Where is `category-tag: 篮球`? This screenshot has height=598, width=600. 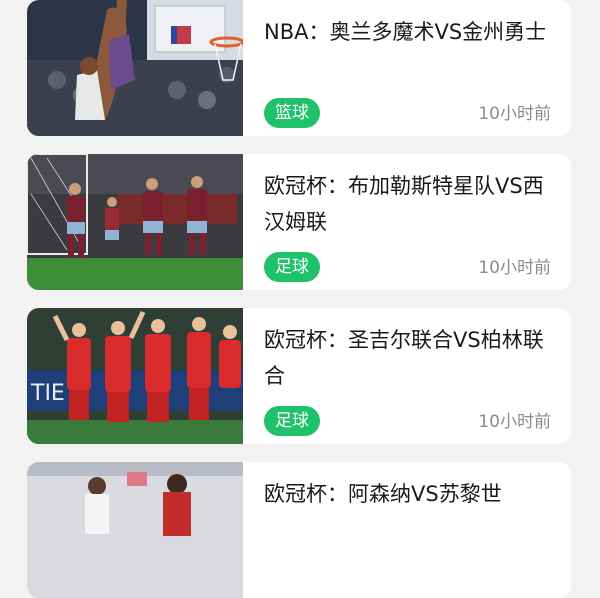 category-tag: 篮球 is located at coordinates (292, 113).